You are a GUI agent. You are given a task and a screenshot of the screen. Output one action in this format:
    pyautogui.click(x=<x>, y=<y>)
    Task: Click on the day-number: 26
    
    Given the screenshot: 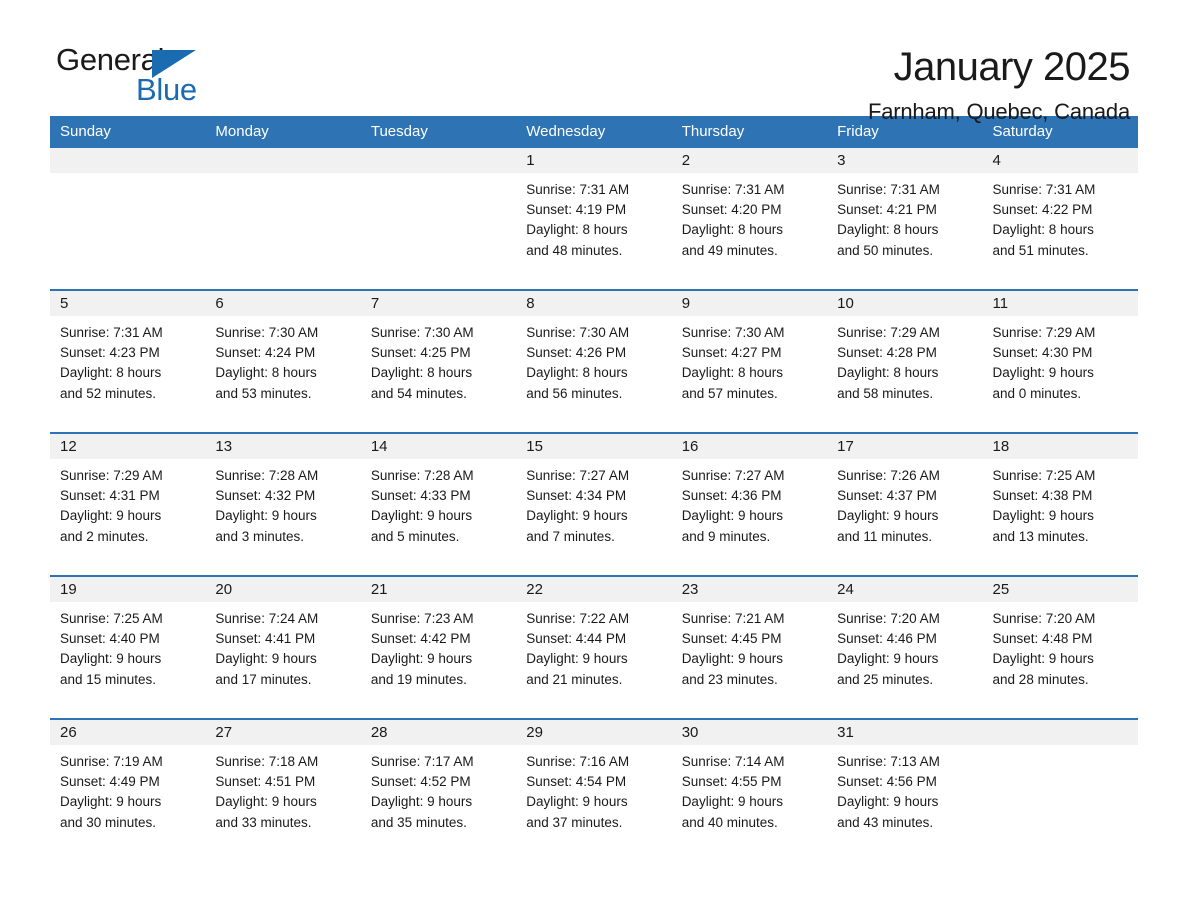 What is the action you would take?
    pyautogui.click(x=128, y=732)
    